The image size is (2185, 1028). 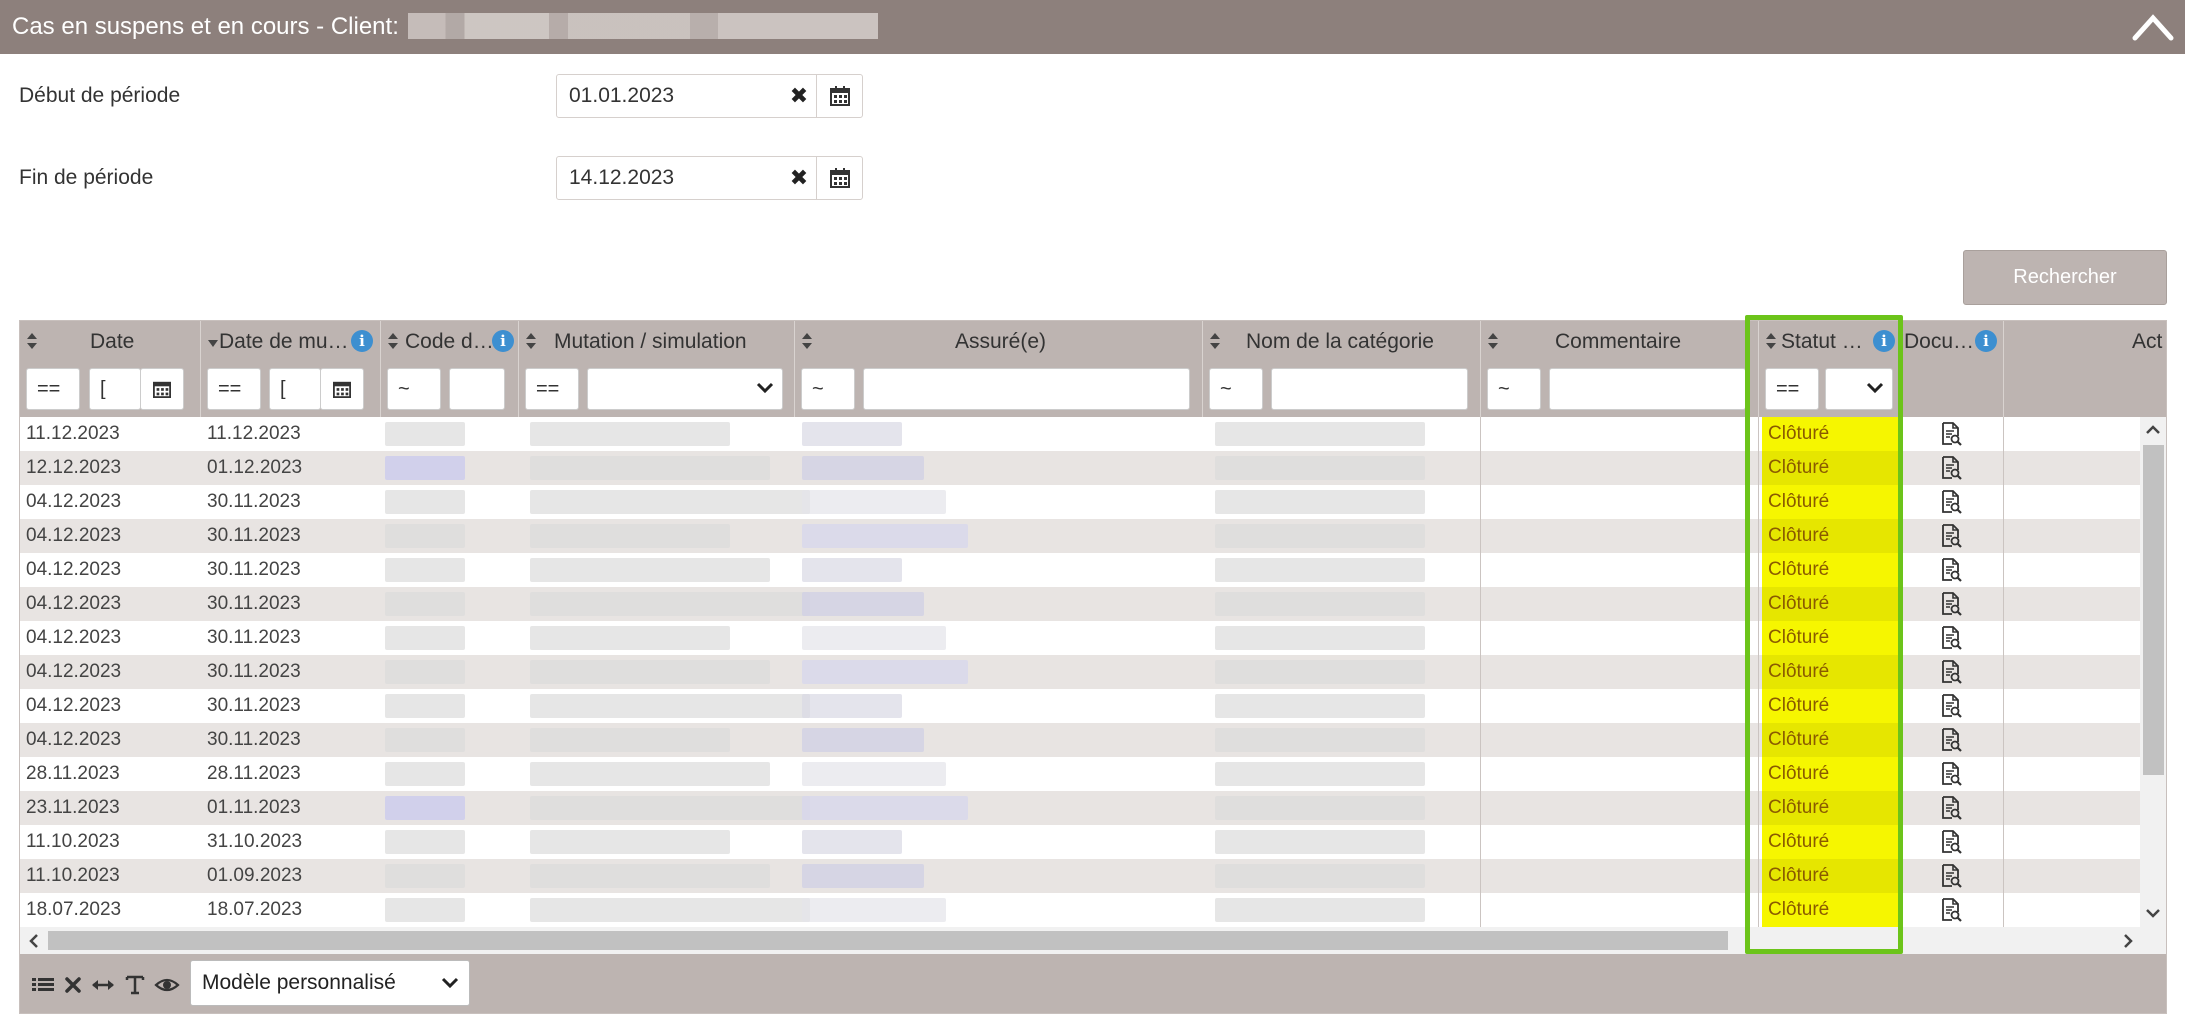 What do you see at coordinates (162, 389) in the screenshot?
I see `date-filter-calendar-button` at bounding box center [162, 389].